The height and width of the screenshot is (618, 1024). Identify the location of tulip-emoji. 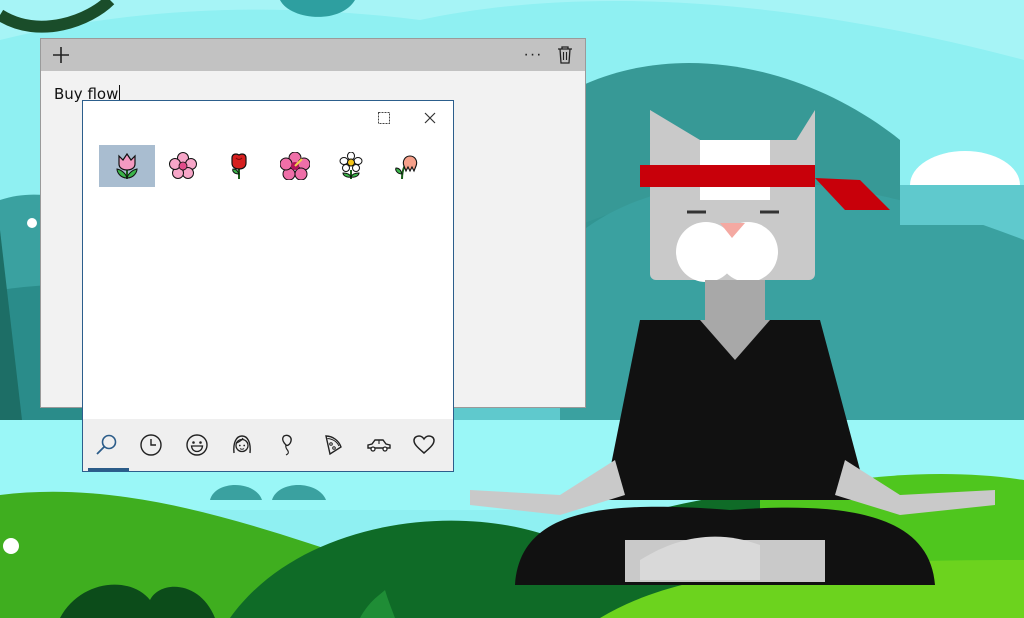
(127, 166).